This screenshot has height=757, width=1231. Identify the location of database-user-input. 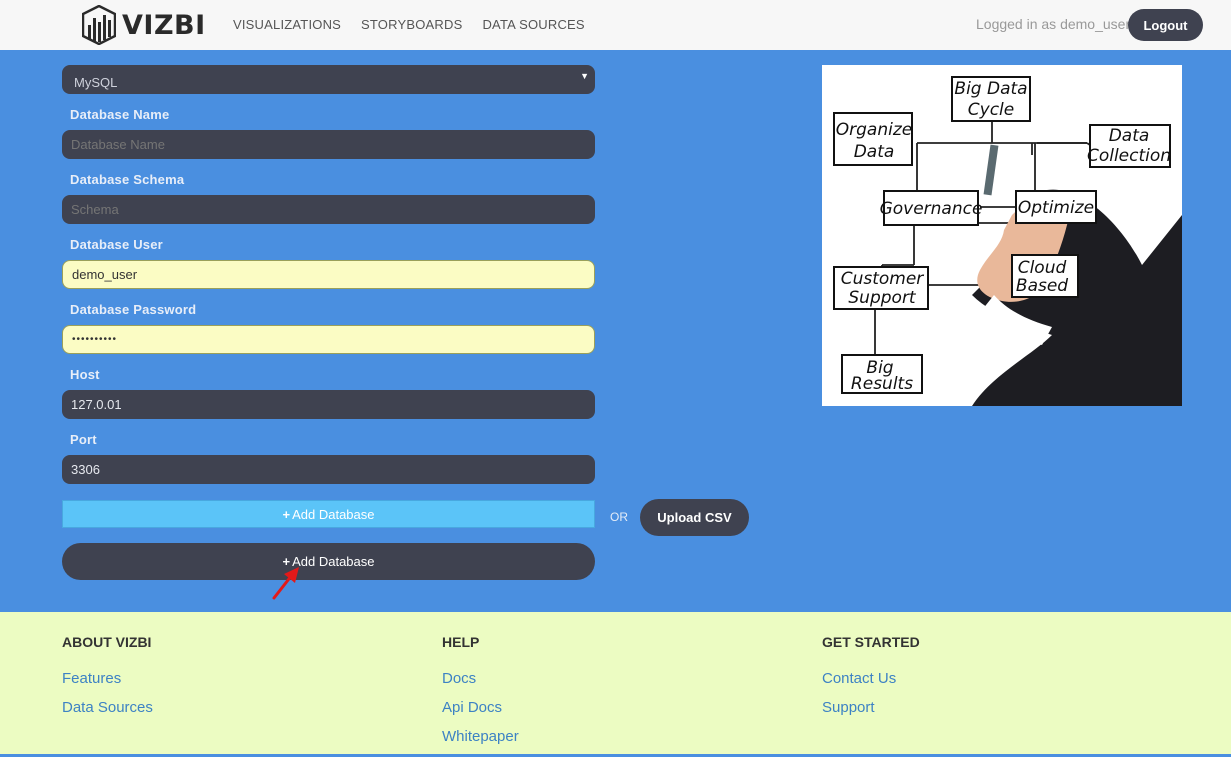
(328, 274).